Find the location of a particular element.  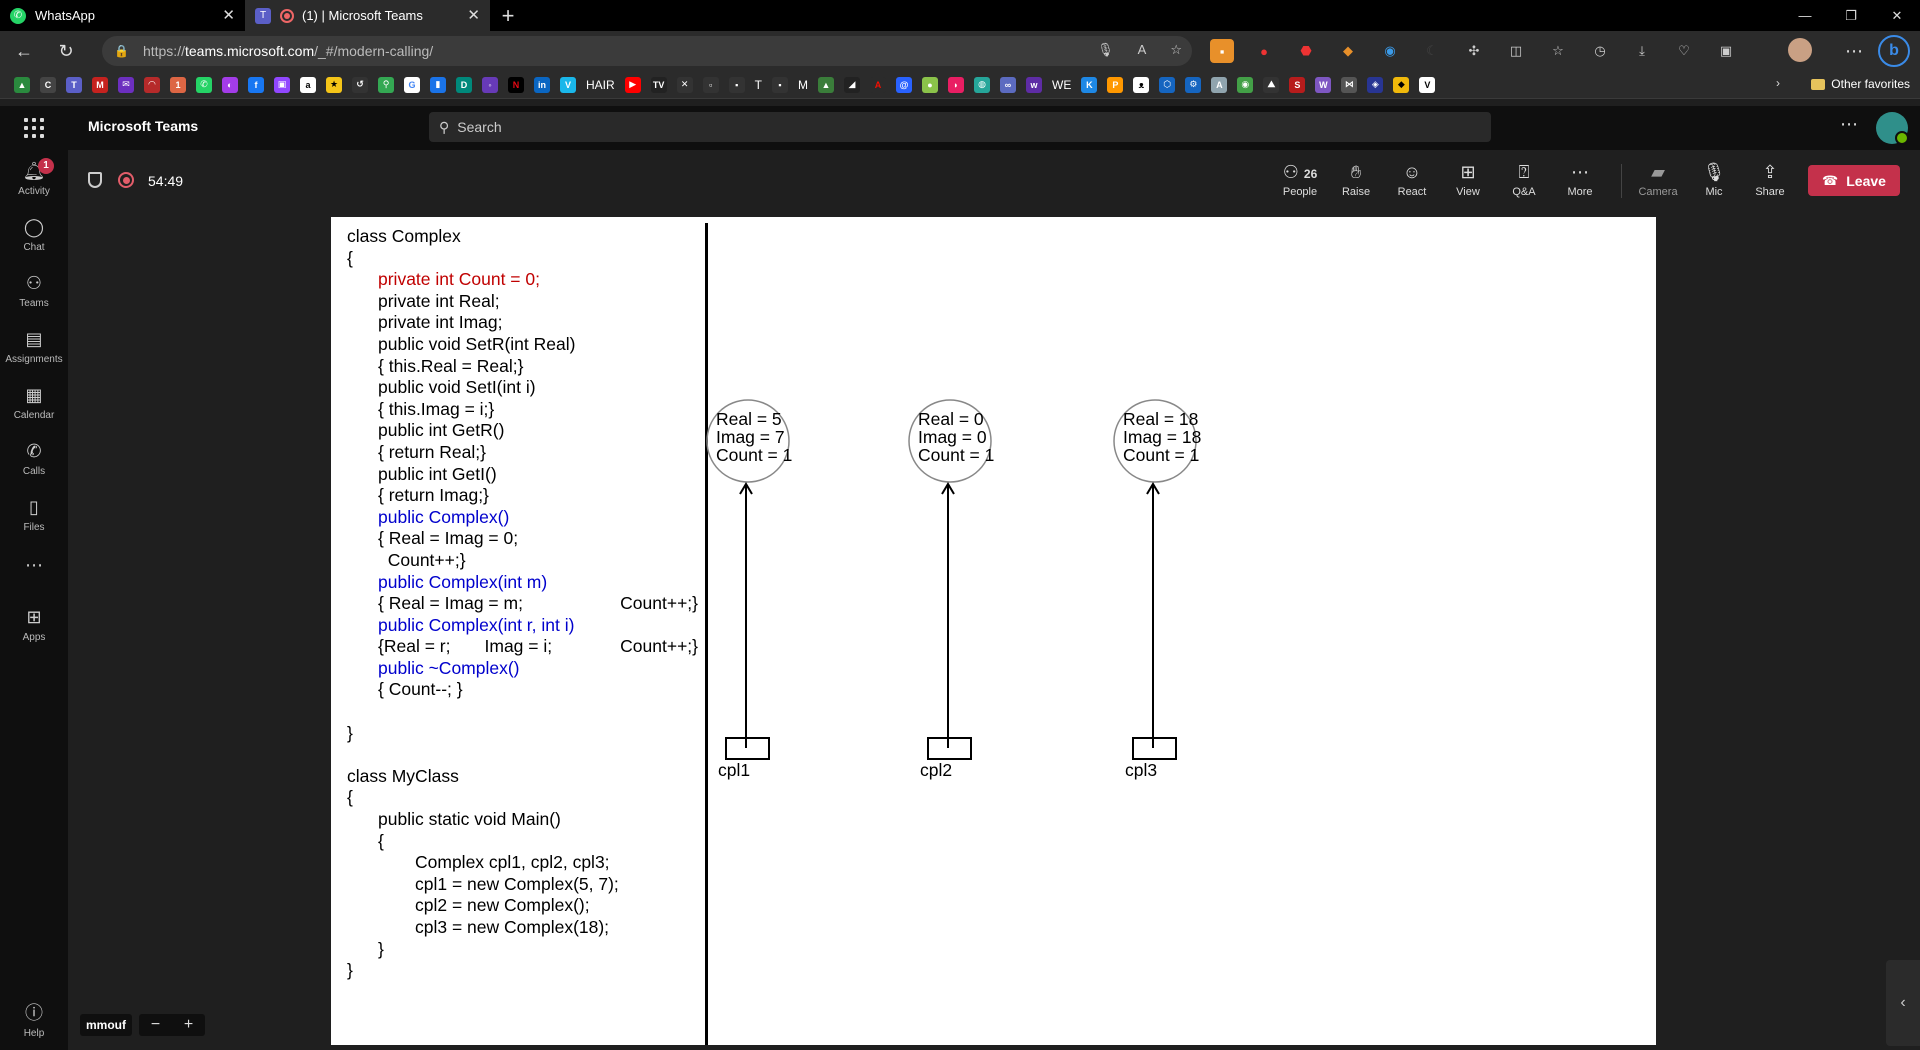

download-icon: ⤓ is located at coordinates (1642, 51).